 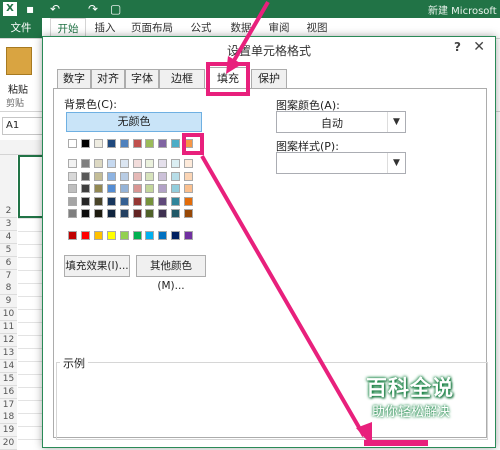 What do you see at coordinates (74, 79) in the screenshot?
I see `tab-number: 数字` at bounding box center [74, 79].